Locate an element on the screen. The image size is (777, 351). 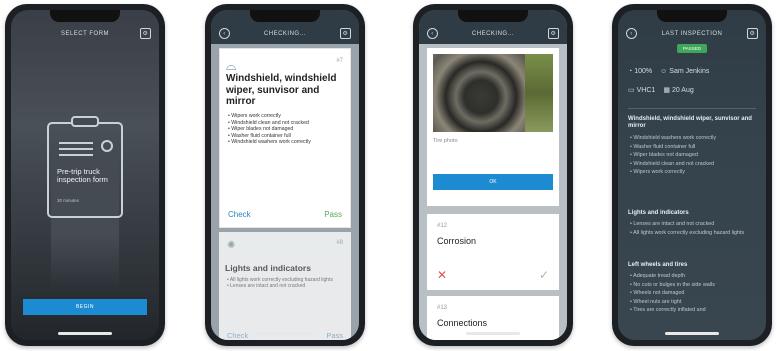
header: SELECT FORM ⚙ is located at coordinates (85, 34).